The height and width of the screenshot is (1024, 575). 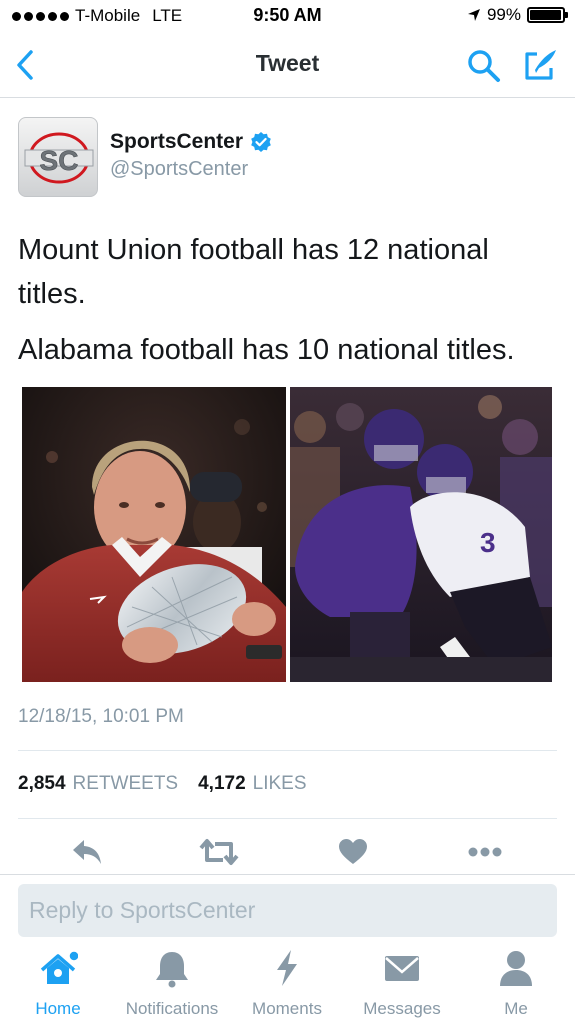 I want to click on battery-icon, so click(x=547, y=15).